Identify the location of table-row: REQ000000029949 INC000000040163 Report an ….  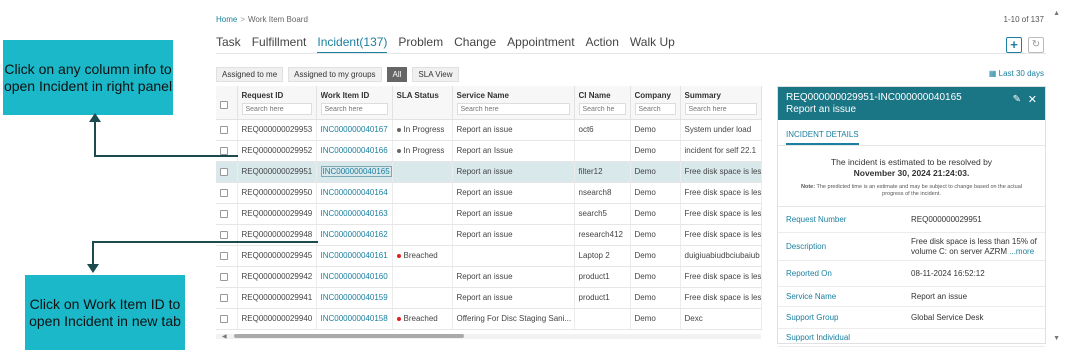
(489, 214).